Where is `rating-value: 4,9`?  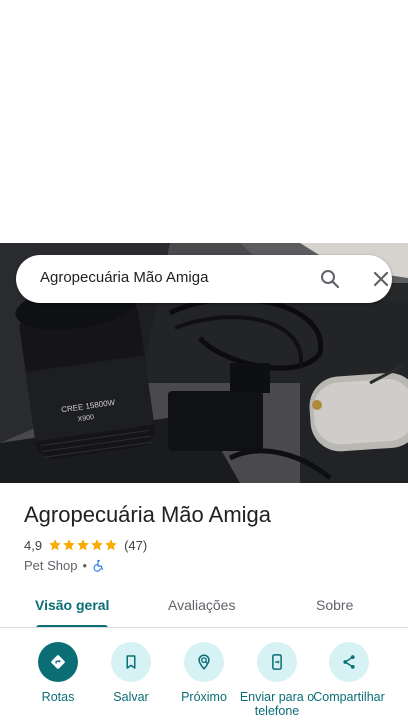
rating-value: 4,9 is located at coordinates (33, 545).